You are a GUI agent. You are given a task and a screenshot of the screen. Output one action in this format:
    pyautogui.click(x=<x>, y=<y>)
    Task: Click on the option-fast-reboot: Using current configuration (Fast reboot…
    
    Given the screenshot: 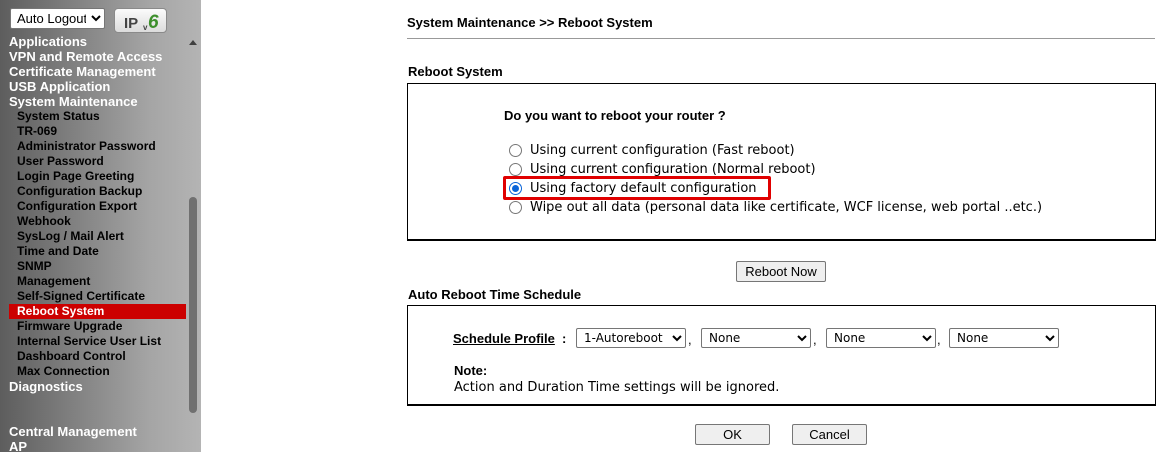 What is the action you would take?
    pyautogui.click(x=652, y=150)
    